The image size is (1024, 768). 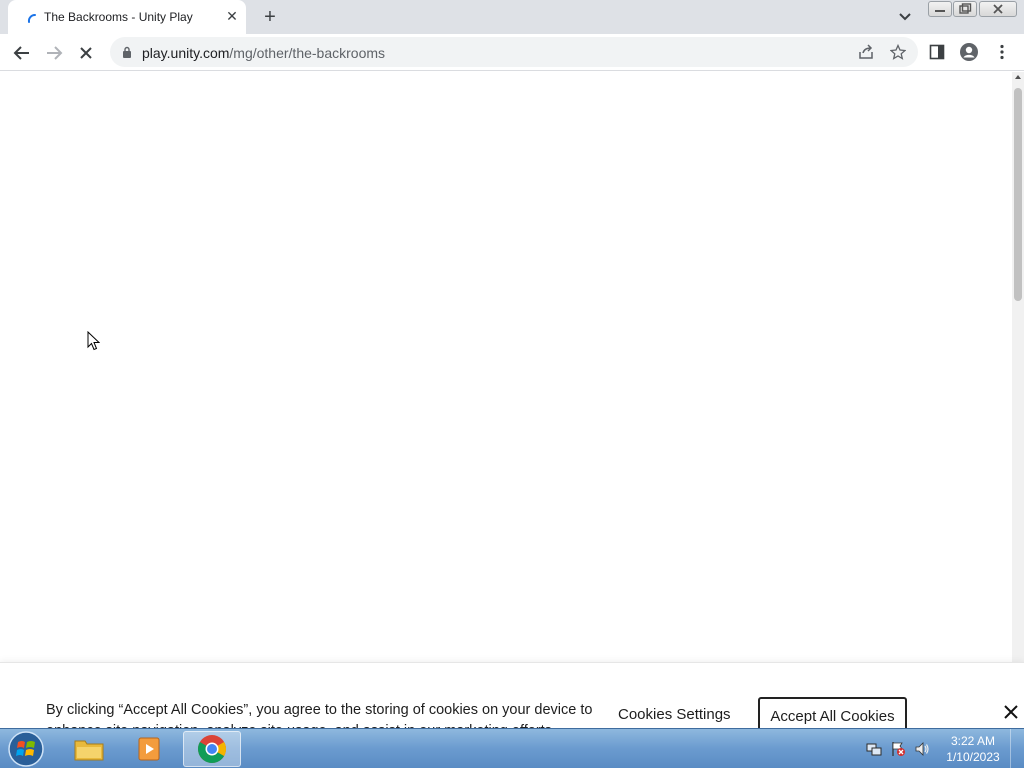 What do you see at coordinates (118, 17) in the screenshot?
I see `tab-title: The Backrooms - Unity Play` at bounding box center [118, 17].